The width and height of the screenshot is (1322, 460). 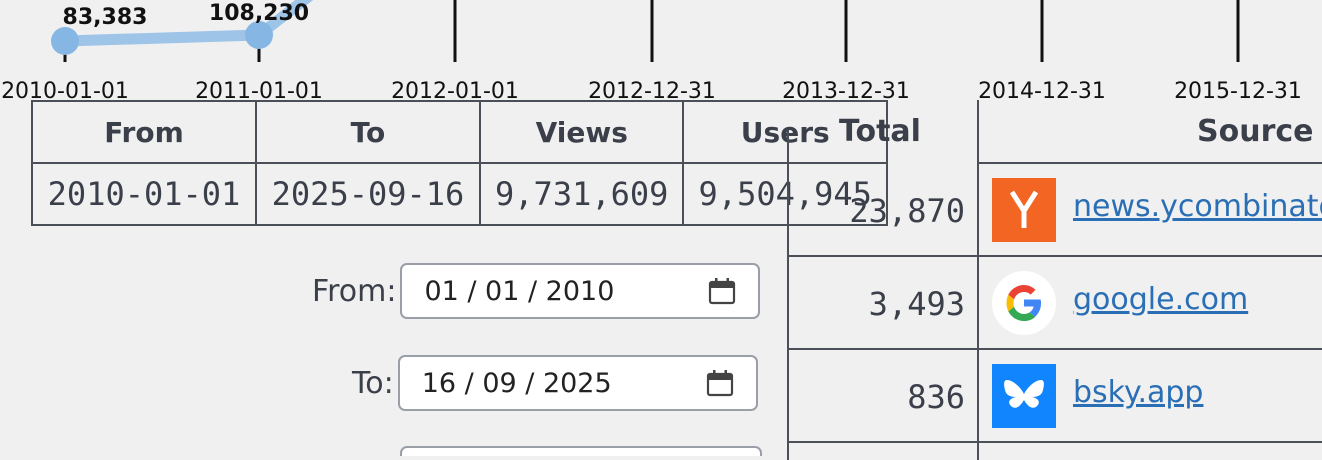 What do you see at coordinates (1238, 90) in the screenshot?
I see `x-tick-label: 2015-12-31` at bounding box center [1238, 90].